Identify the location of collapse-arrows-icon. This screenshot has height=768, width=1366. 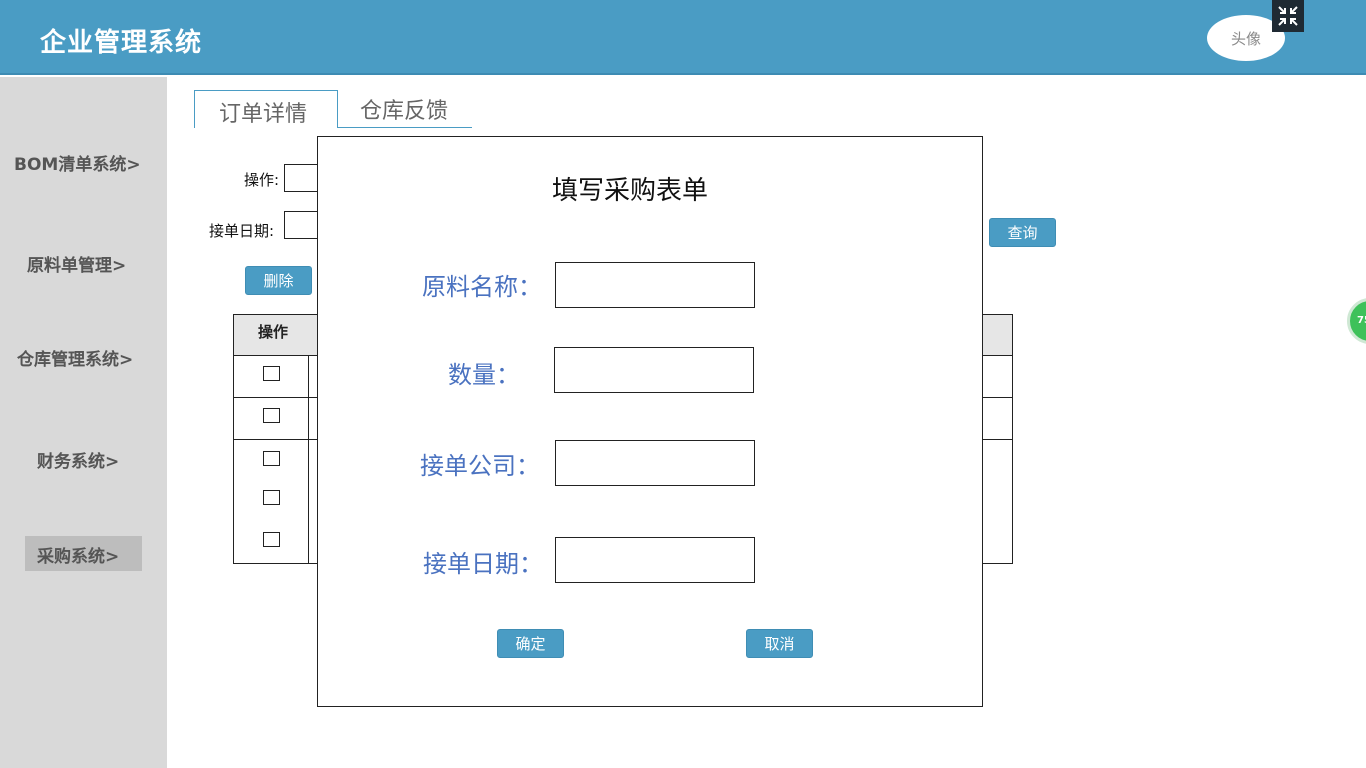
(1288, 16).